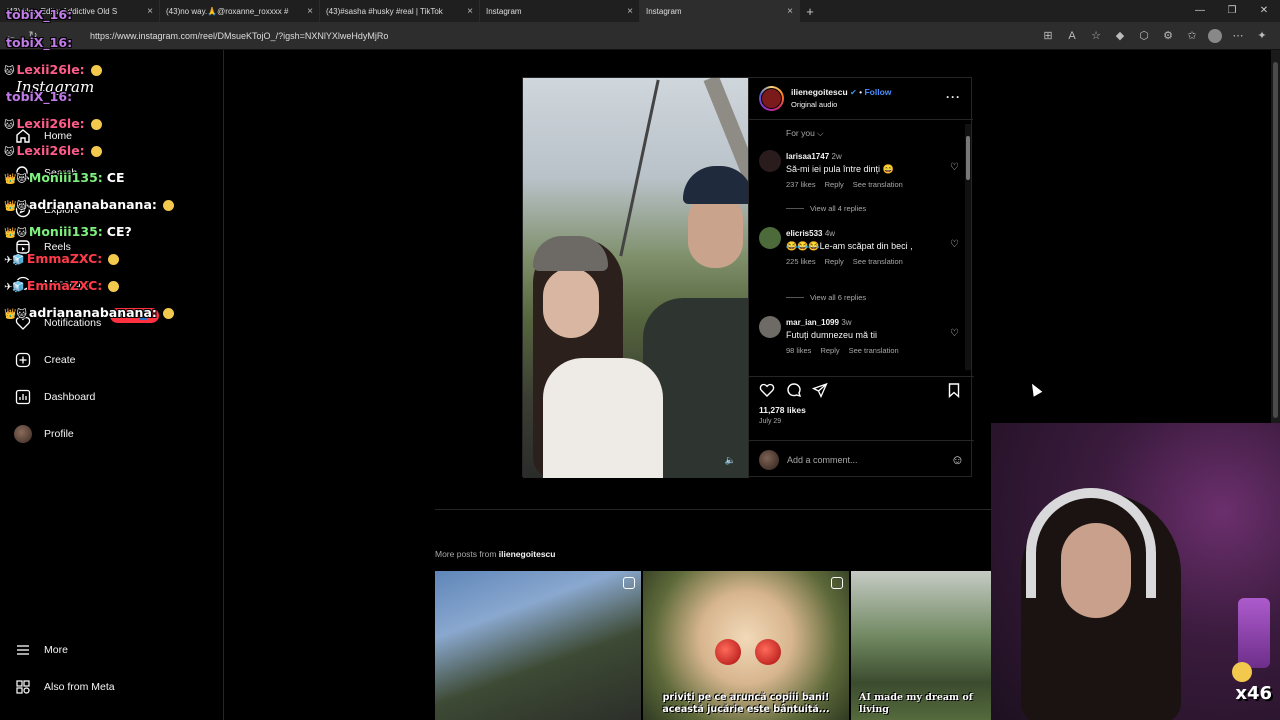  I want to click on comment-time: 3w, so click(846, 322).